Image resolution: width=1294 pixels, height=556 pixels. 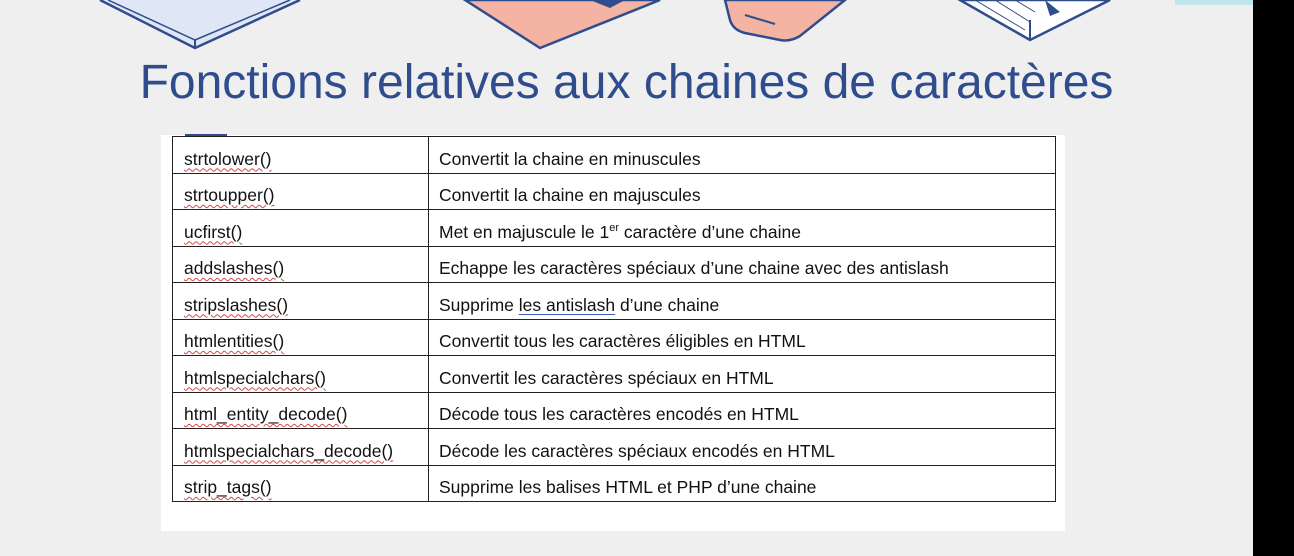 I want to click on function-name: strtoupper(), so click(x=229, y=195).